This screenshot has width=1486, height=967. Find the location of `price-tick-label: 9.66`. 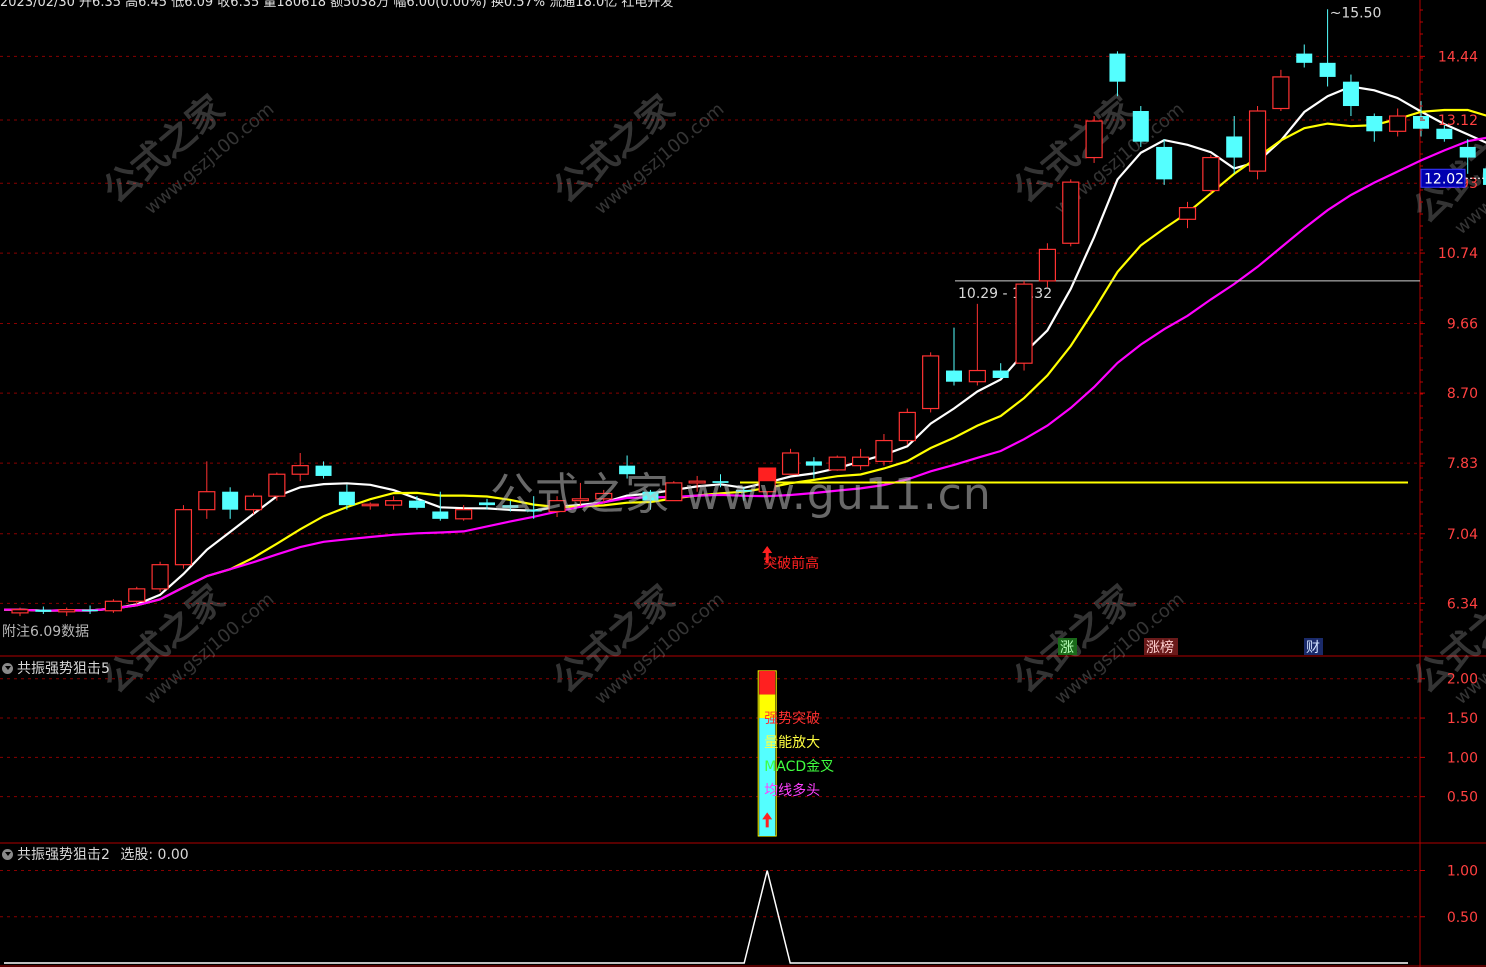

price-tick-label: 9.66 is located at coordinates (1462, 325).